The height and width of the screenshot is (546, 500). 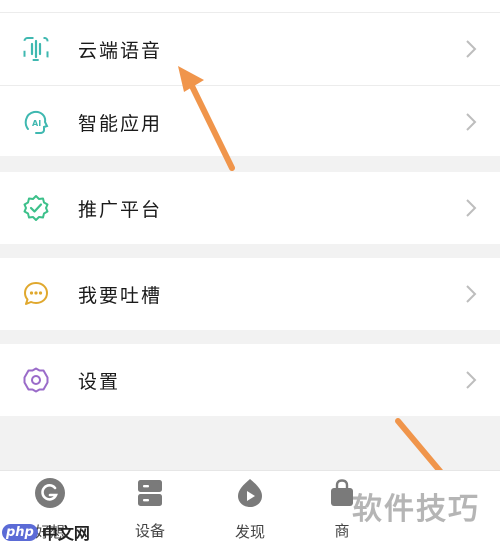 I want to click on discover-icon, so click(x=250, y=493).